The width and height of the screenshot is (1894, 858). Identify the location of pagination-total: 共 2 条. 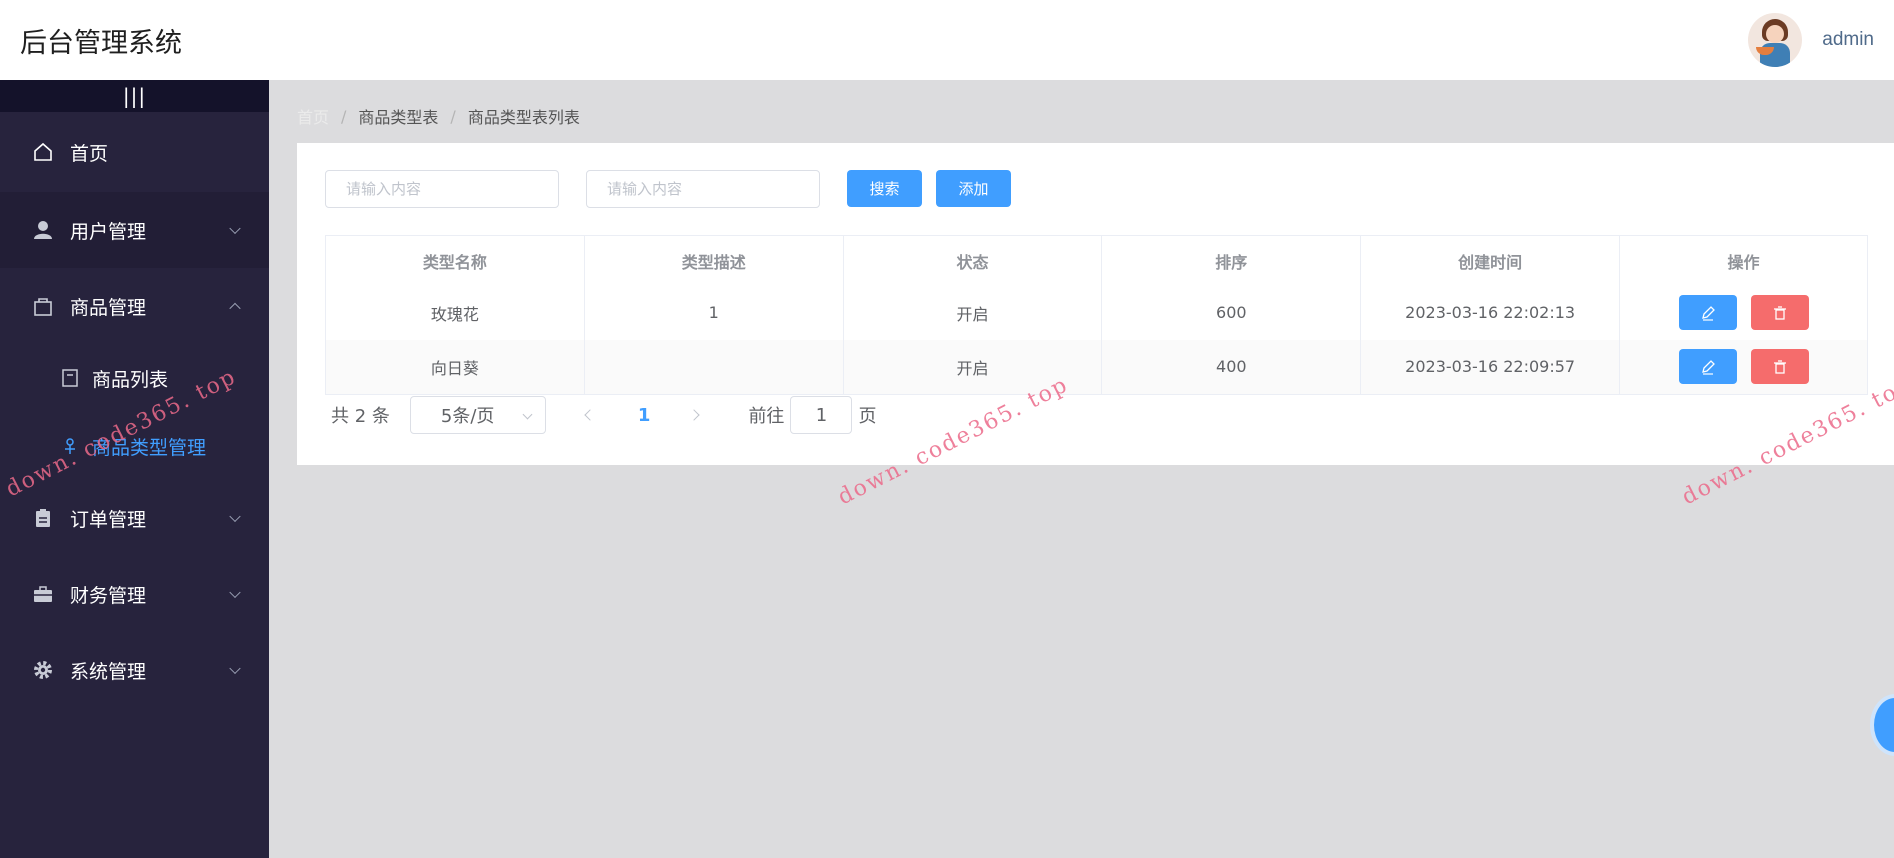
(360, 416).